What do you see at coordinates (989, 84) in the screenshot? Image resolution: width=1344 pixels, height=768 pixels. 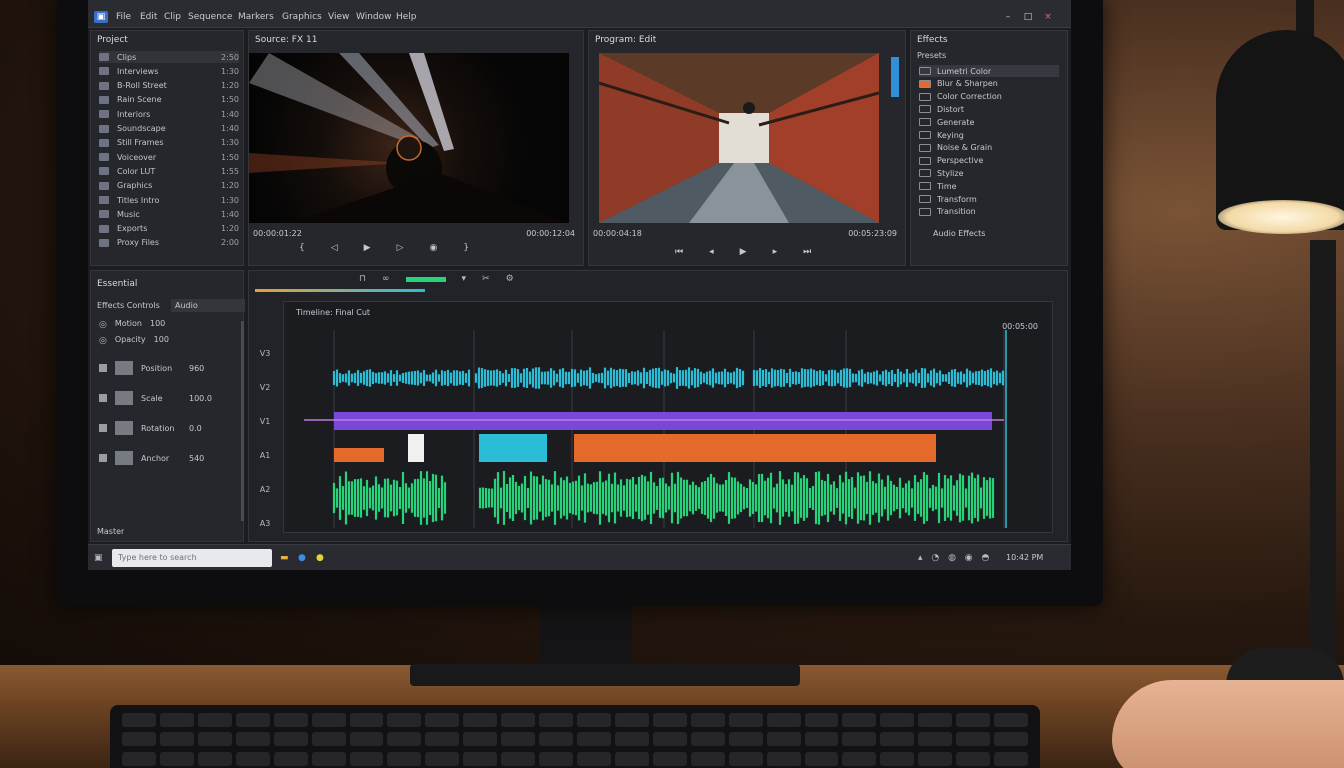 I see `effect-item: Blur & Sharpen` at bounding box center [989, 84].